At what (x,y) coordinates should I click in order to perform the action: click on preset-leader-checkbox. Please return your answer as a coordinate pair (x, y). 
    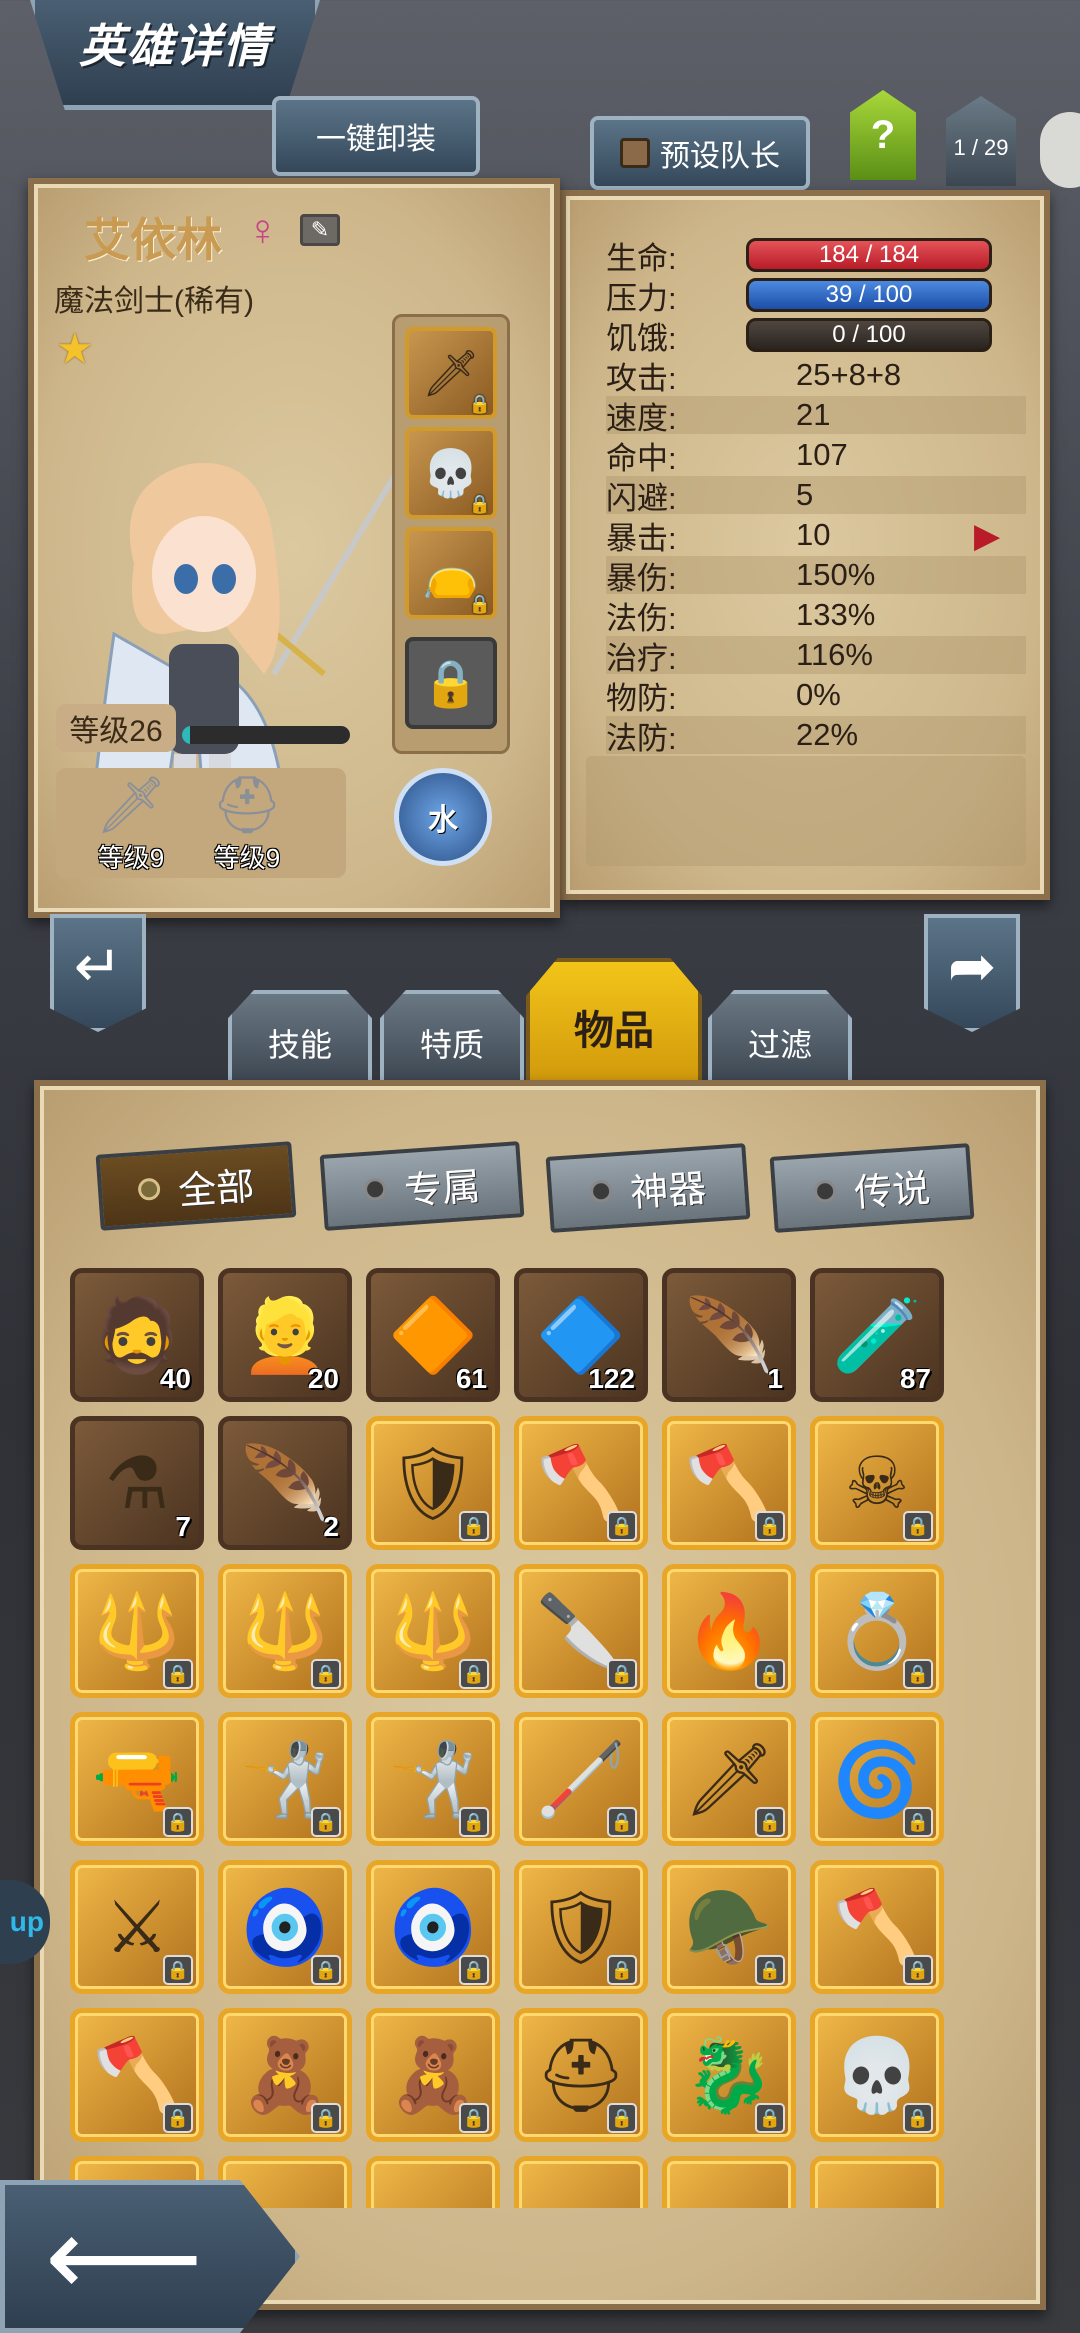
    Looking at the image, I should click on (635, 153).